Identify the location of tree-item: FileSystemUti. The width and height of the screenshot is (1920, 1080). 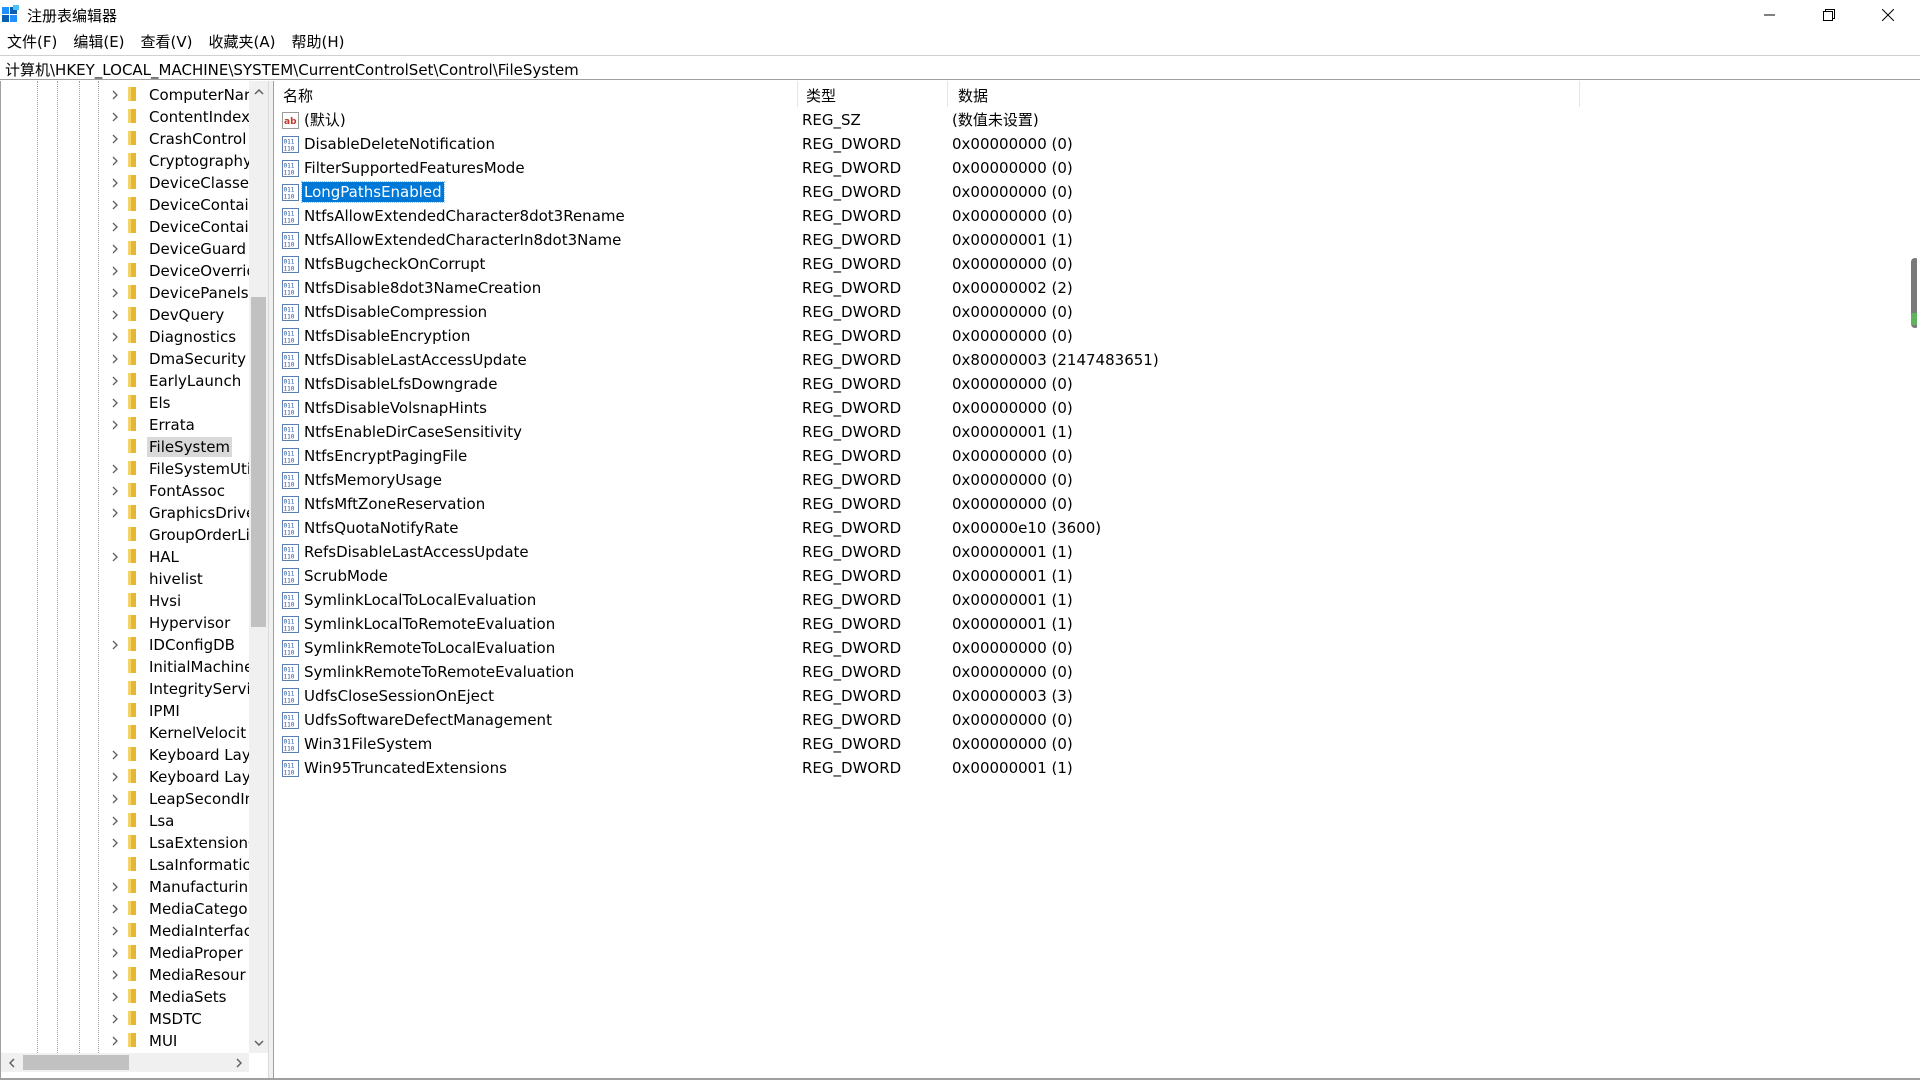
(126, 469).